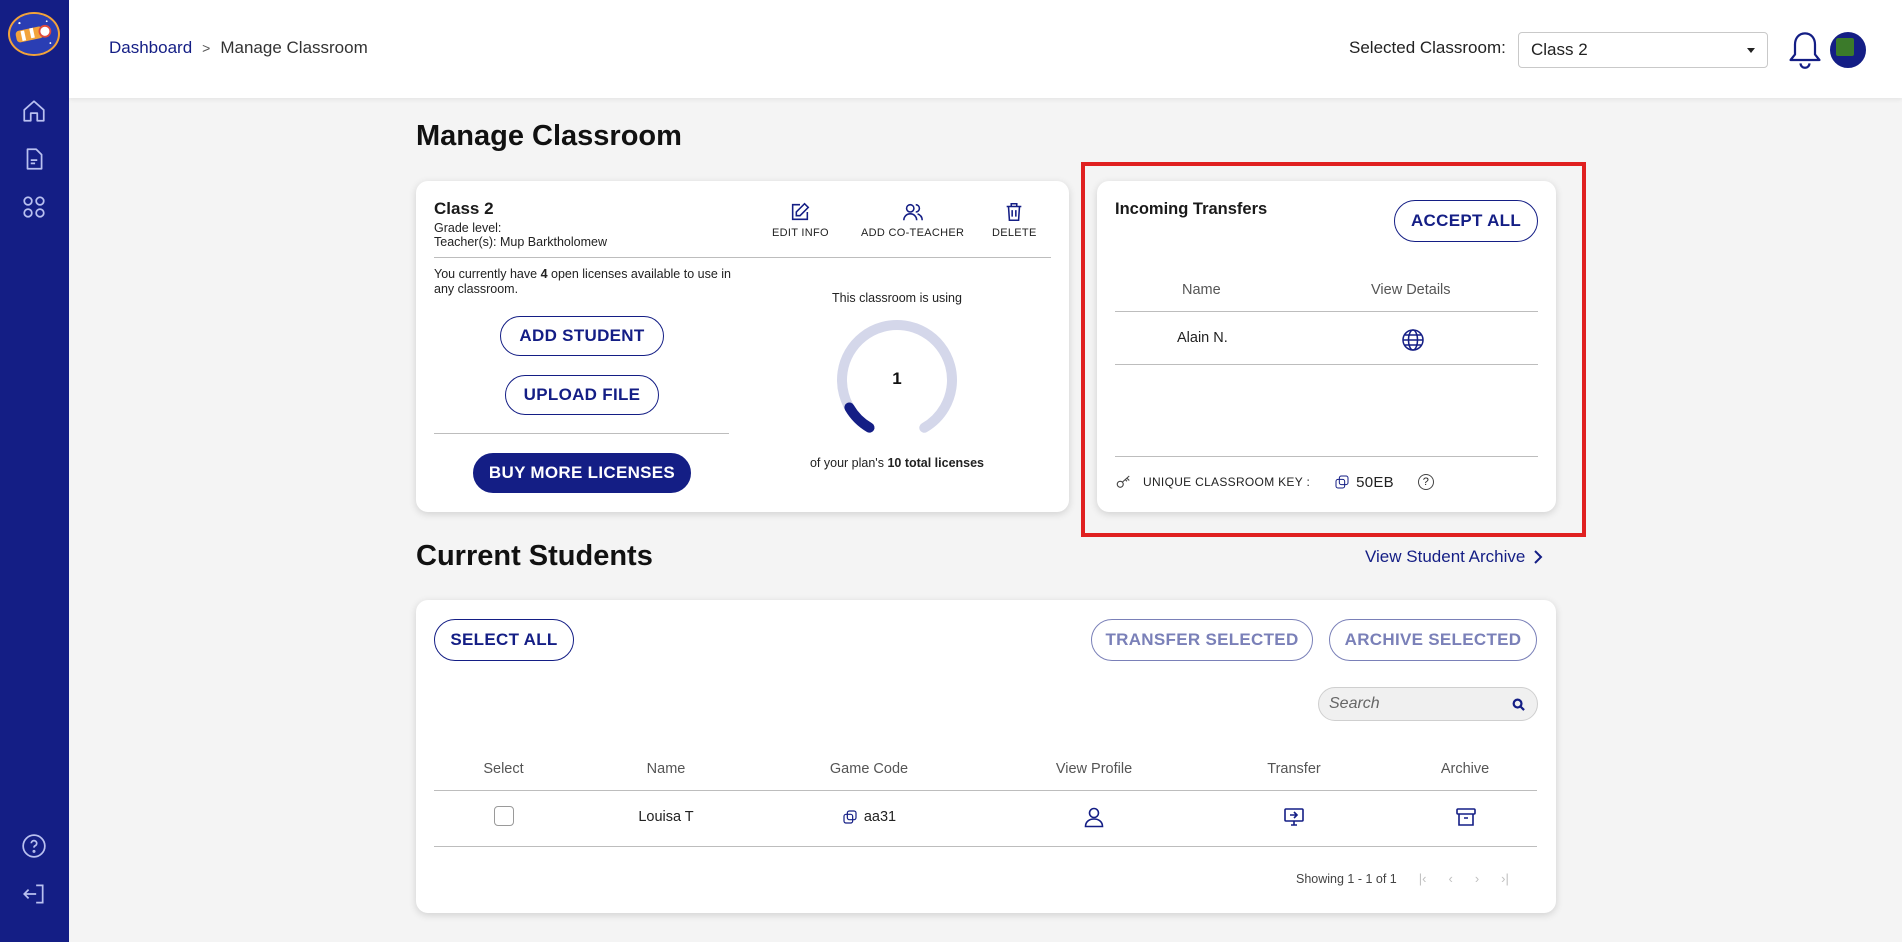 The height and width of the screenshot is (942, 1902). What do you see at coordinates (1414, 704) in the screenshot?
I see `search-input` at bounding box center [1414, 704].